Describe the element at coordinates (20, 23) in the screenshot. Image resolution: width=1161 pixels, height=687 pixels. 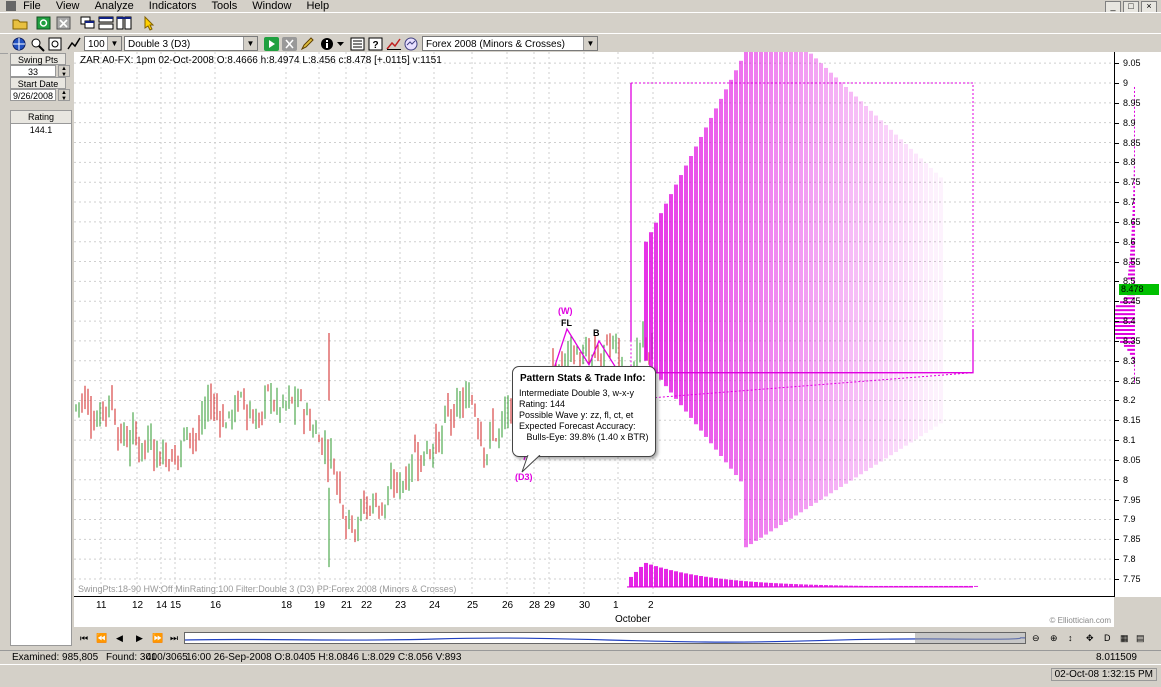
I see `open-folder-icon` at that location.